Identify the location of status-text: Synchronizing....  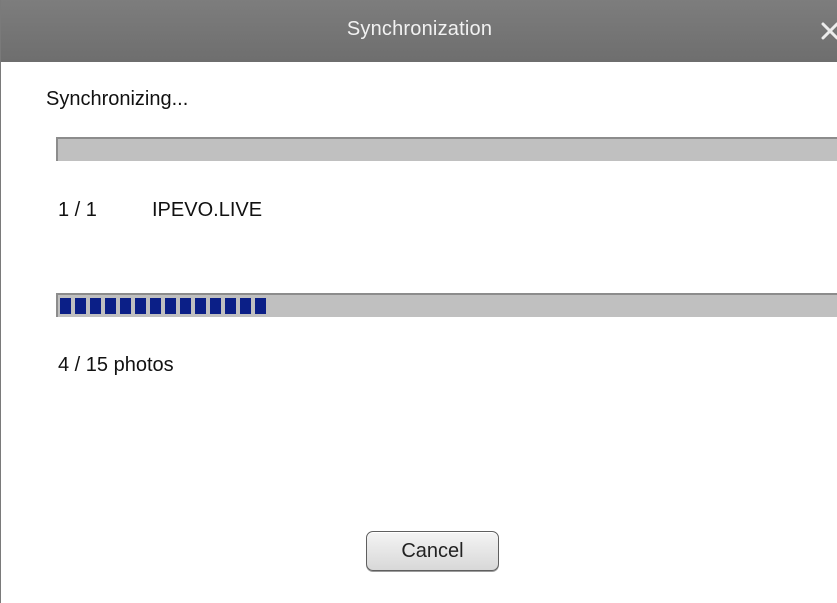
(117, 99).